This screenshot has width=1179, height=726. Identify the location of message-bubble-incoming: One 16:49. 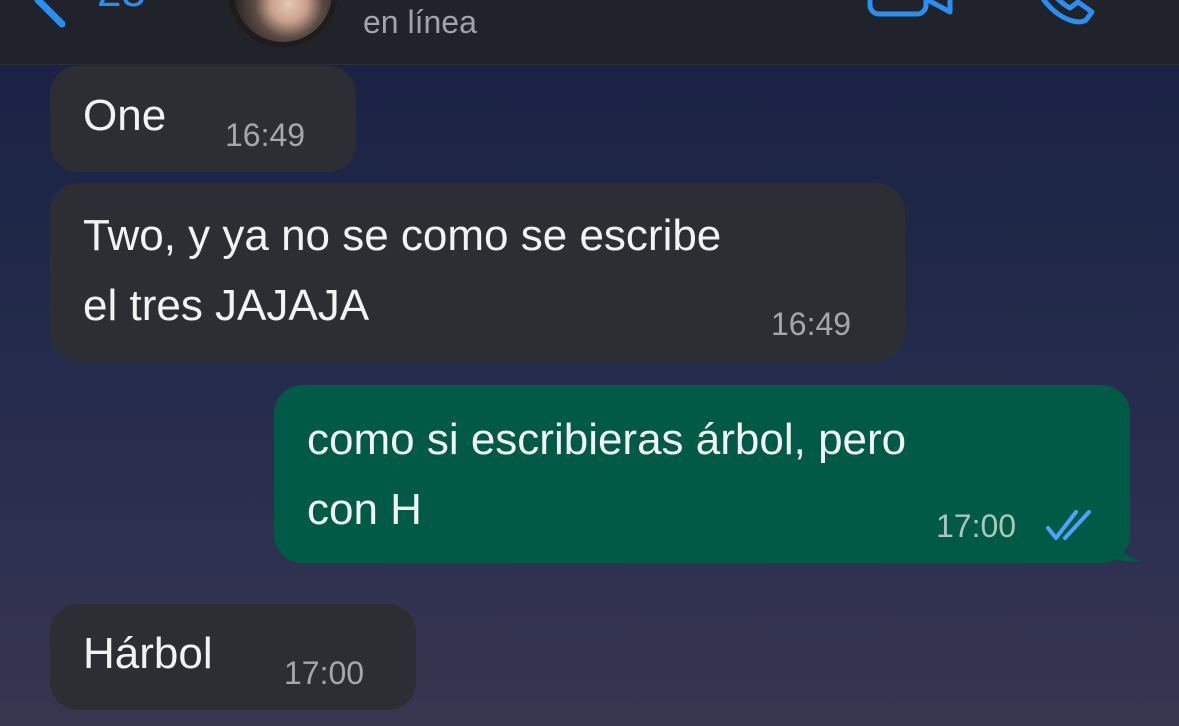
(203, 119).